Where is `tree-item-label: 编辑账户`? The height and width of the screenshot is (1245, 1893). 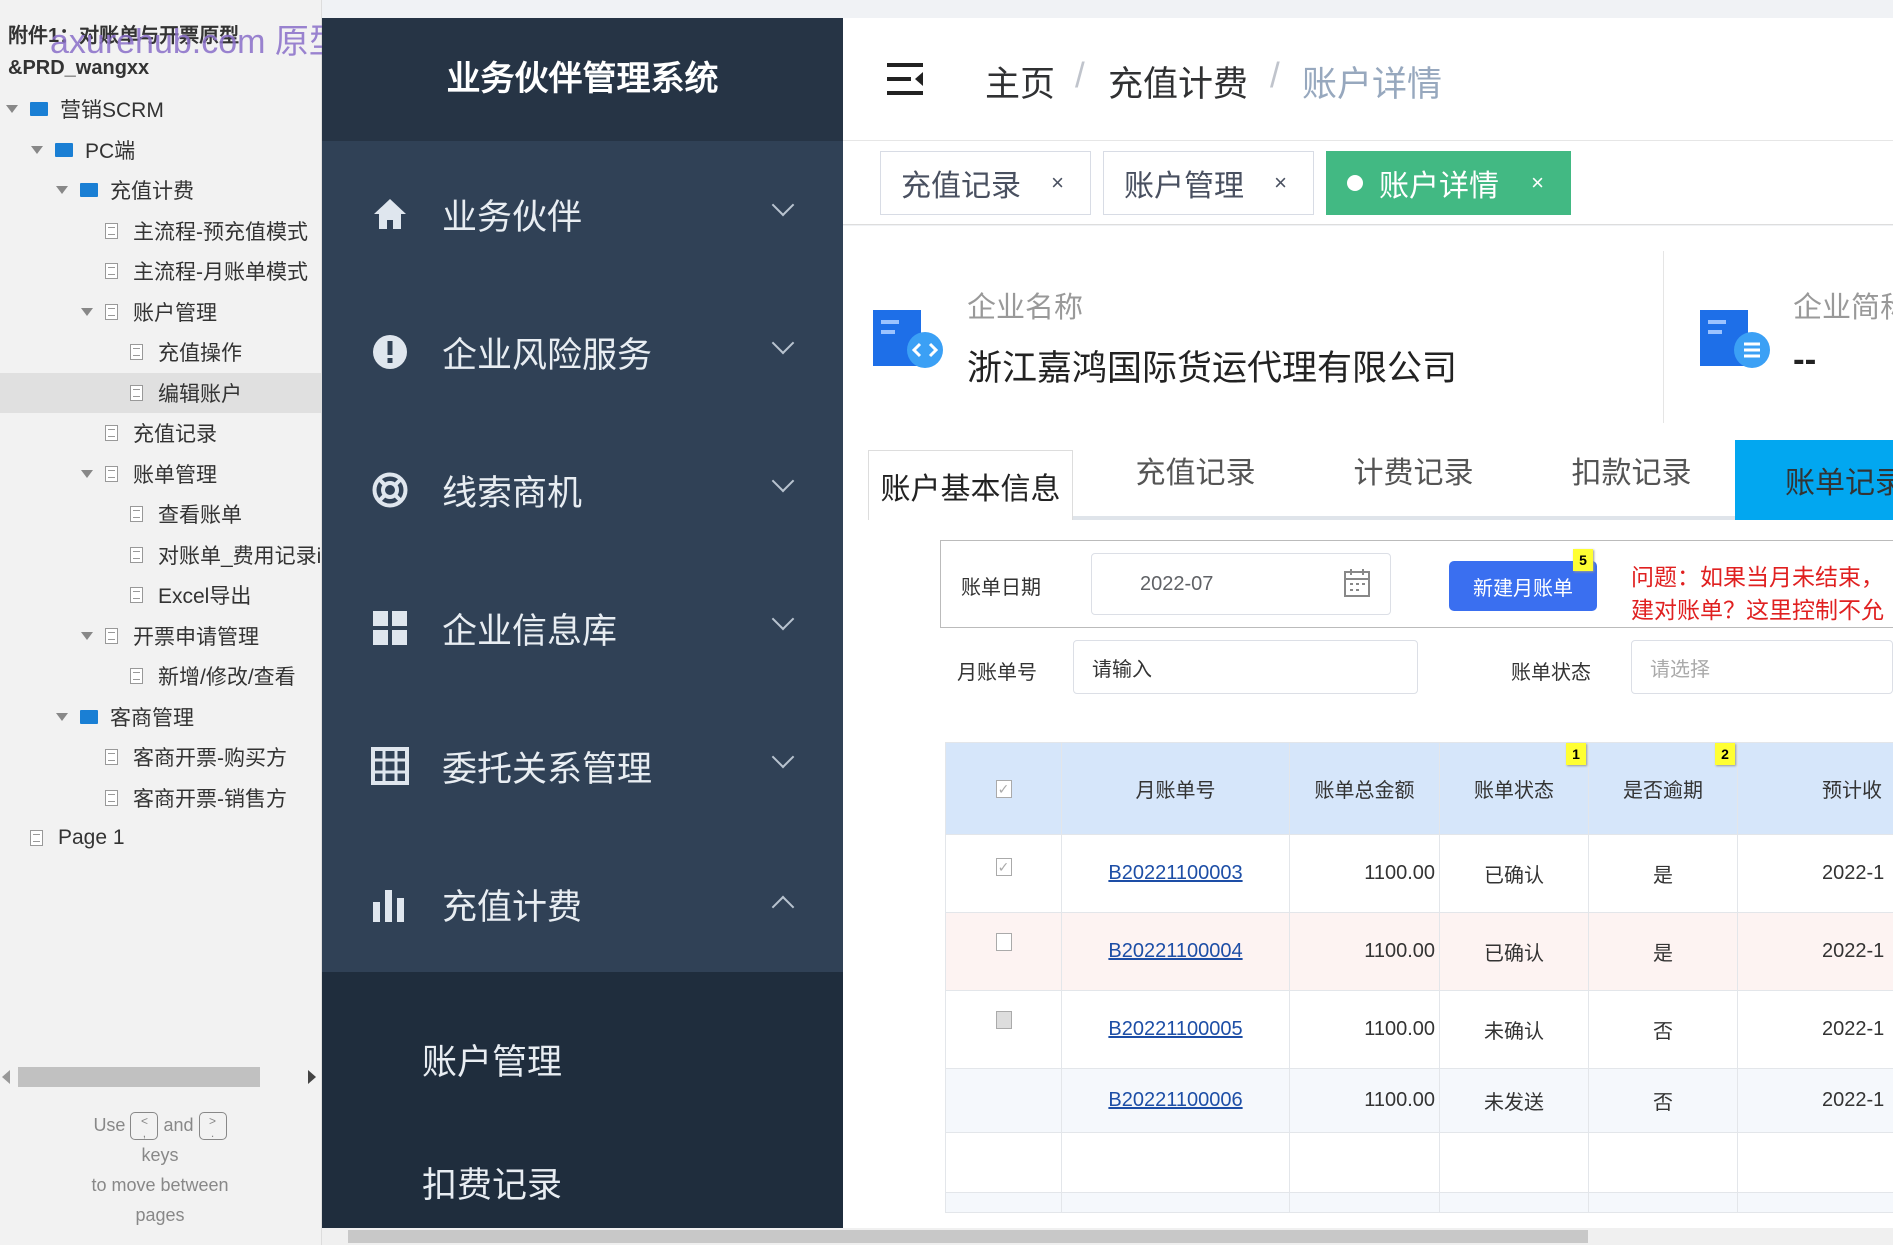 tree-item-label: 编辑账户 is located at coordinates (200, 394).